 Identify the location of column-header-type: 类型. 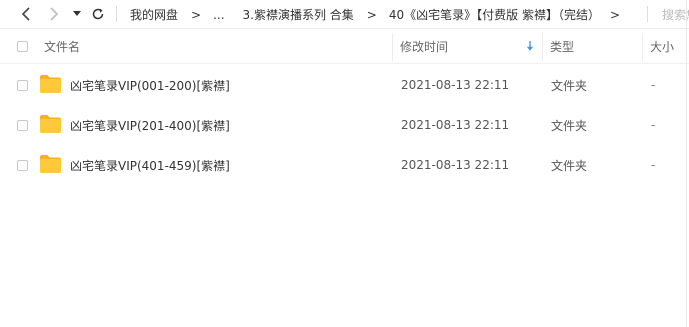
(562, 46).